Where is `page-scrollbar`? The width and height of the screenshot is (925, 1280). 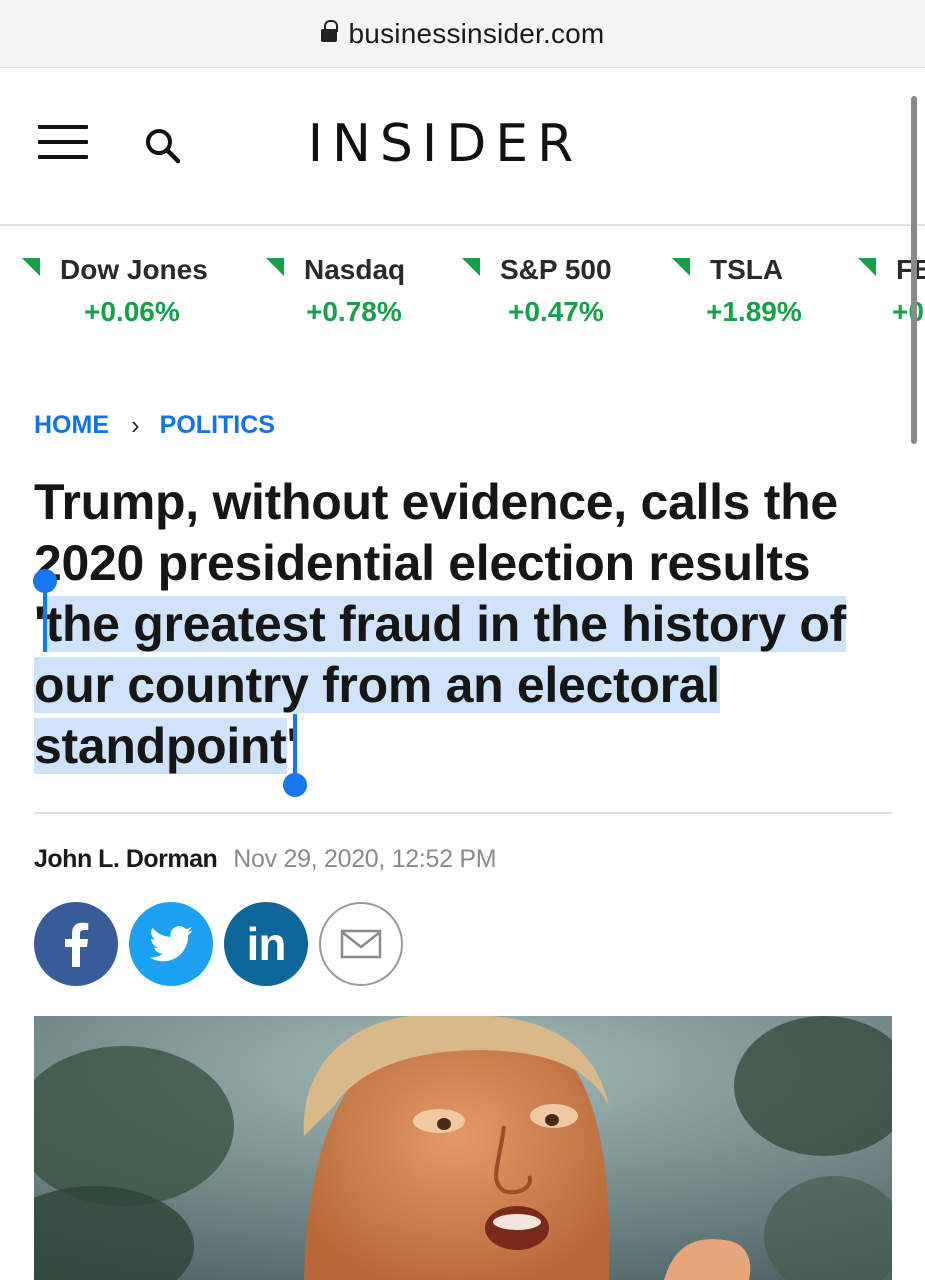
page-scrollbar is located at coordinates (914, 270).